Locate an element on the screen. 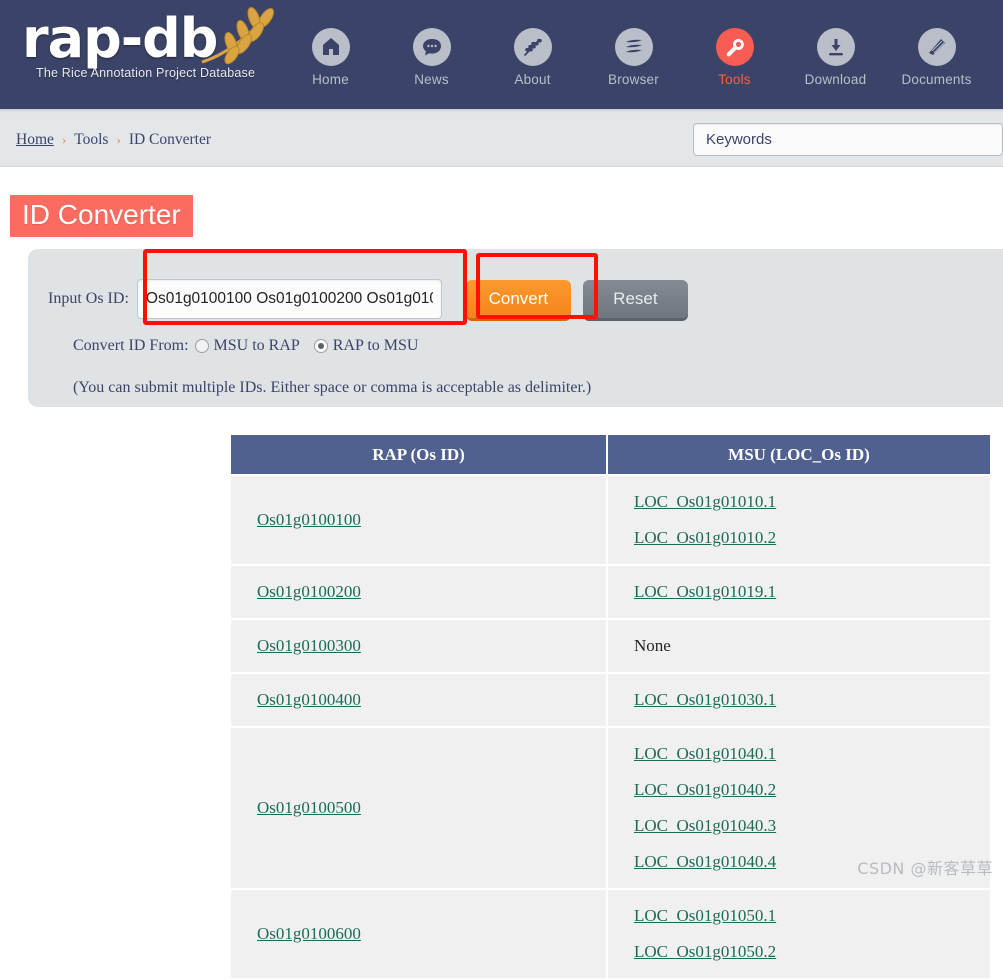  cell-rap-id: Os01g0100100 is located at coordinates (419, 520).